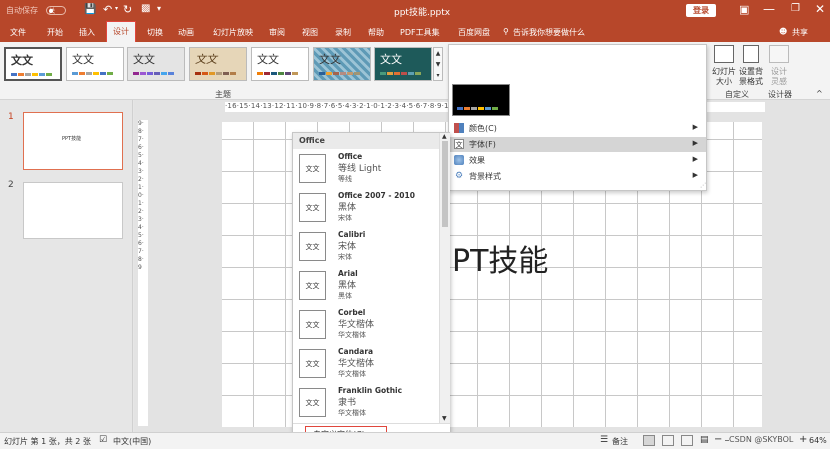 This screenshot has height=449, width=830. I want to click on zoom-in-icon: +, so click(803, 439).